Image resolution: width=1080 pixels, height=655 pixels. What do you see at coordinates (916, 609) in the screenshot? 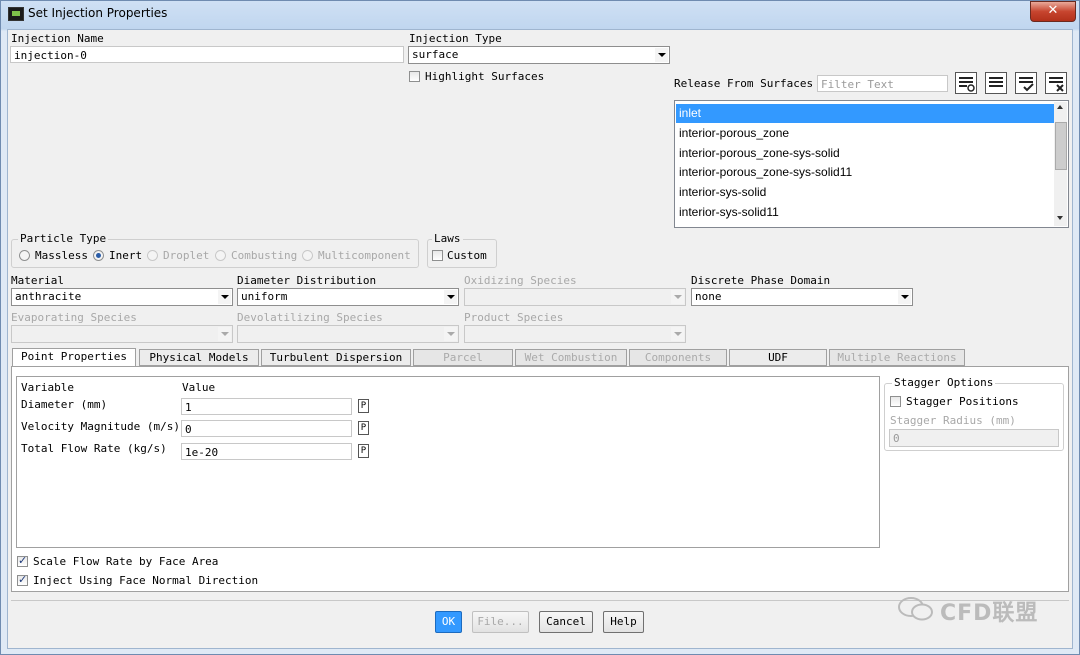
I see `wechat-logo-icon` at bounding box center [916, 609].